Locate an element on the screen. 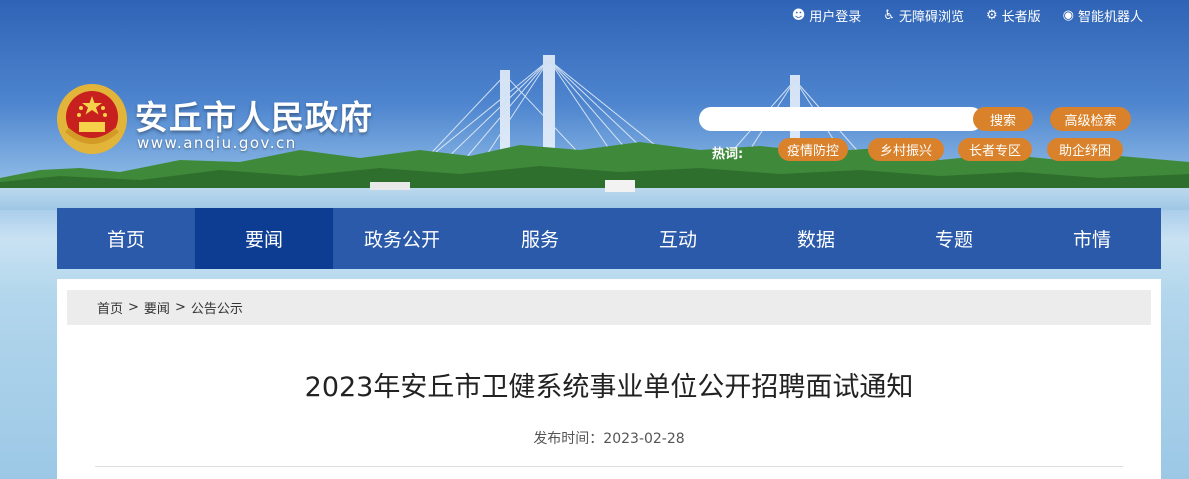  breadcrumb: 首页 > 要闻 > 公告公示 is located at coordinates (609, 307).